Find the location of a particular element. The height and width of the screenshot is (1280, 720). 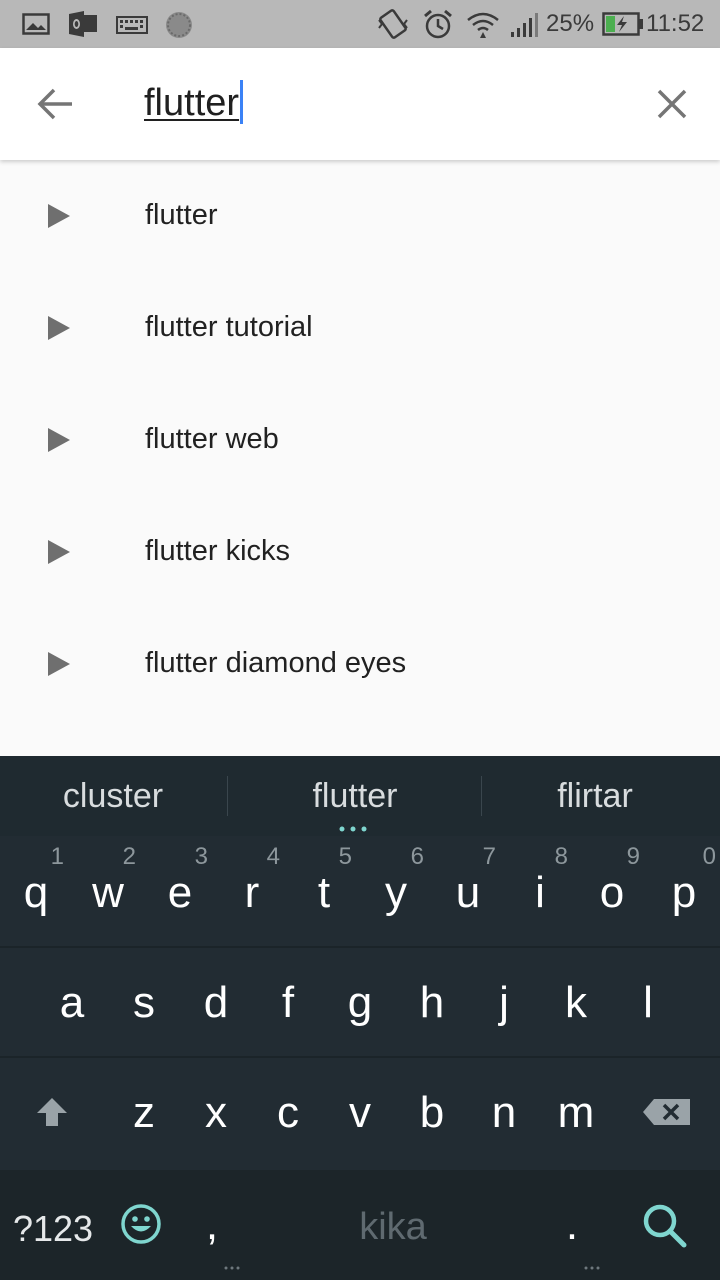

emoji-icon is located at coordinates (141, 1224).